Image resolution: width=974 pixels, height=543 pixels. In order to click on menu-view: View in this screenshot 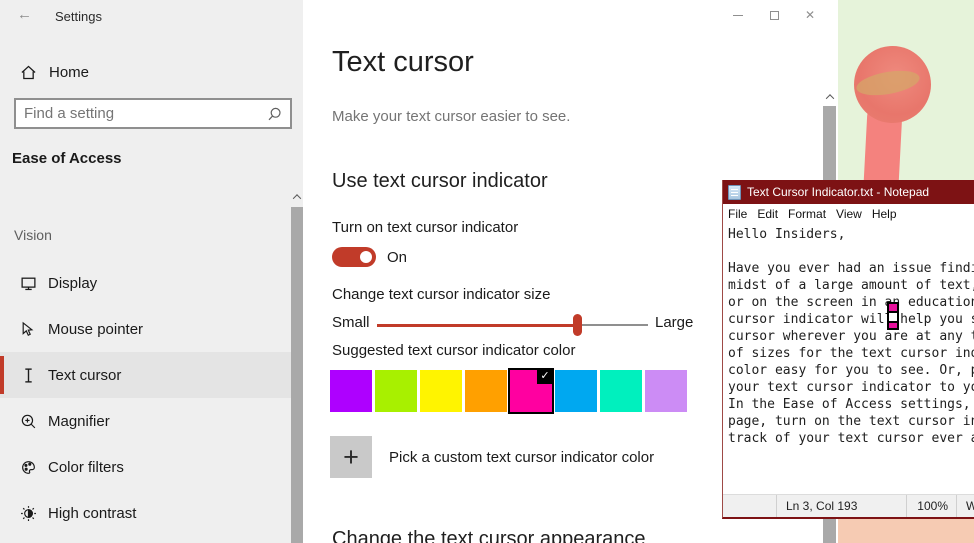, I will do `click(849, 214)`.